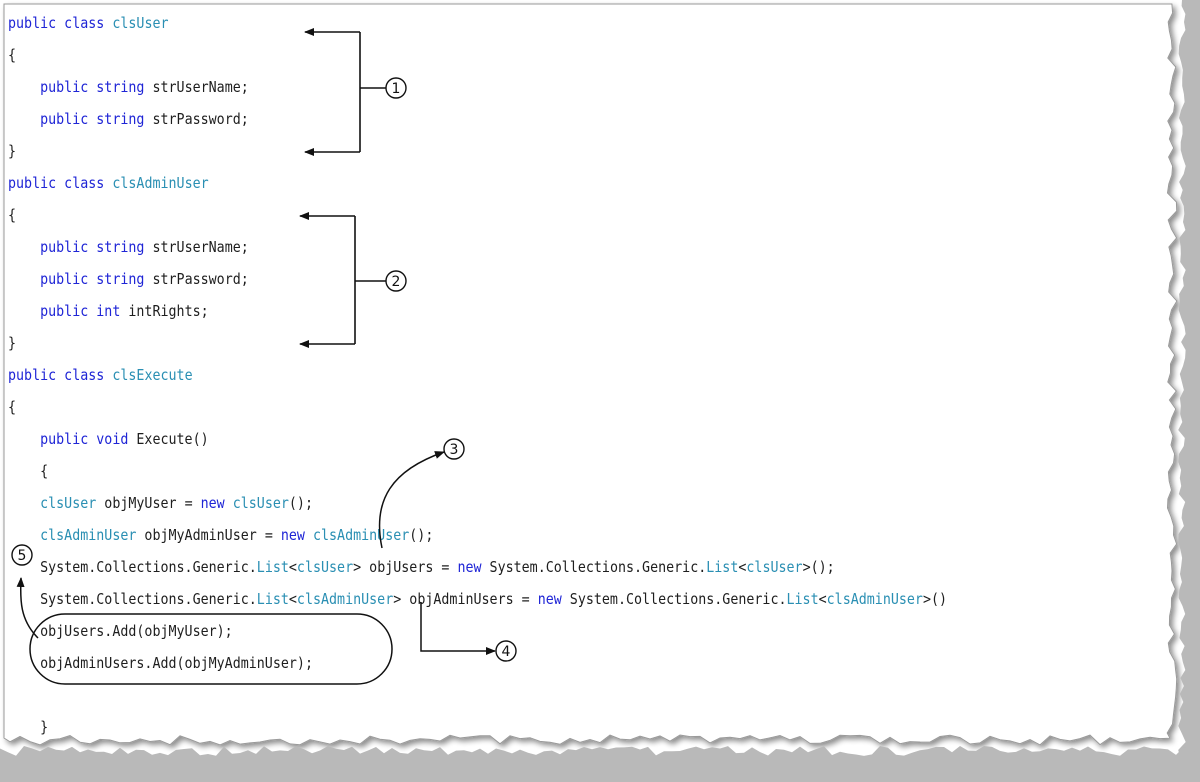 This screenshot has width=1200, height=782. What do you see at coordinates (88, 439) in the screenshot?
I see `code-token: public void` at bounding box center [88, 439].